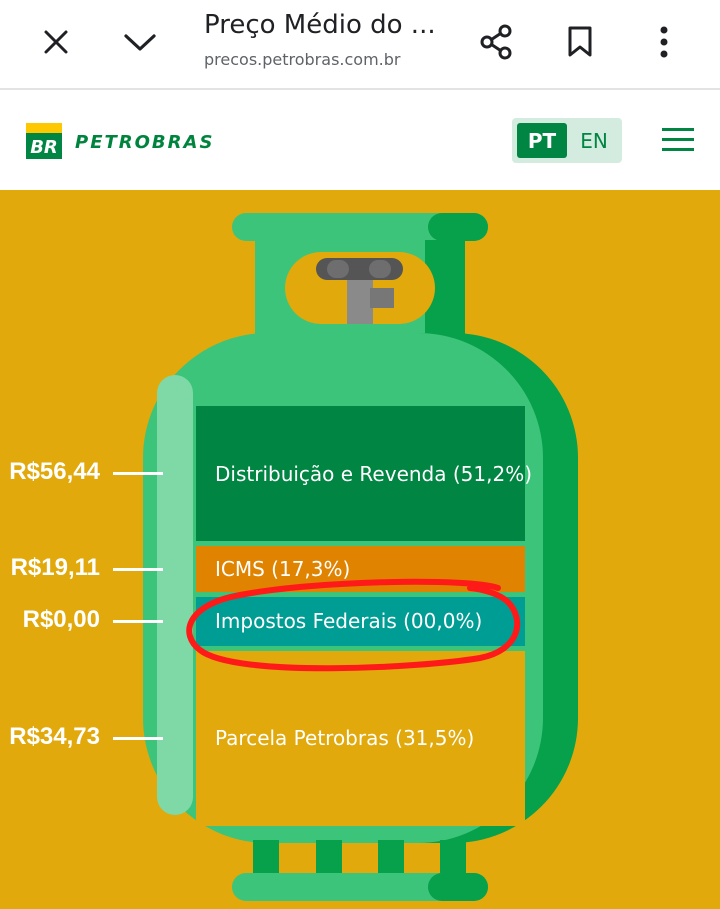  I want to click on price-impostos-federais: R$0,00, so click(61, 619).